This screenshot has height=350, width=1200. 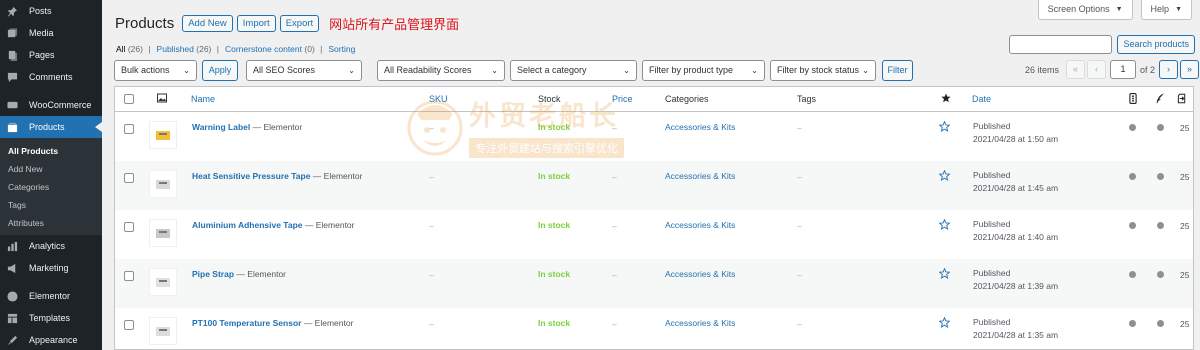 I want to click on screen-options-label: Screen Options, so click(x=1078, y=9).